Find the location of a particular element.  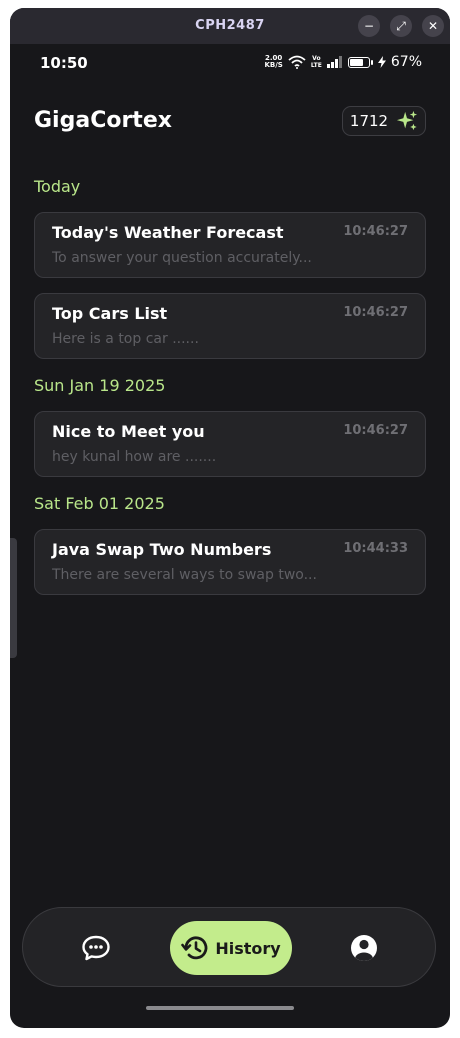

nav-history-button: History is located at coordinates (231, 948).